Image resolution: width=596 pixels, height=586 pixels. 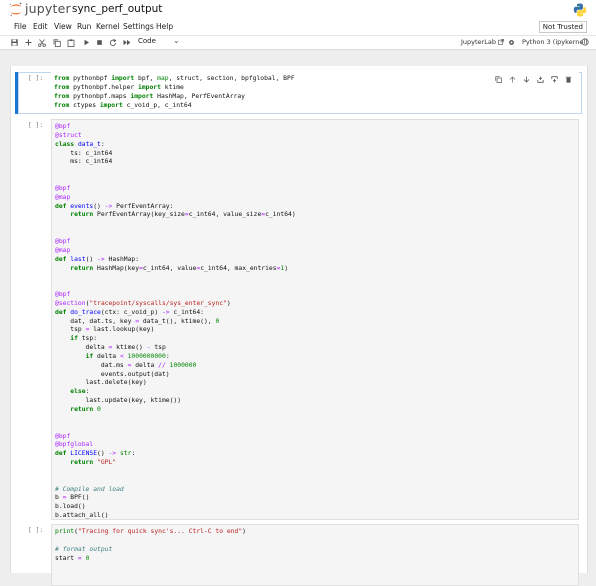 What do you see at coordinates (40, 26) in the screenshot?
I see `menu-edit: Edit` at bounding box center [40, 26].